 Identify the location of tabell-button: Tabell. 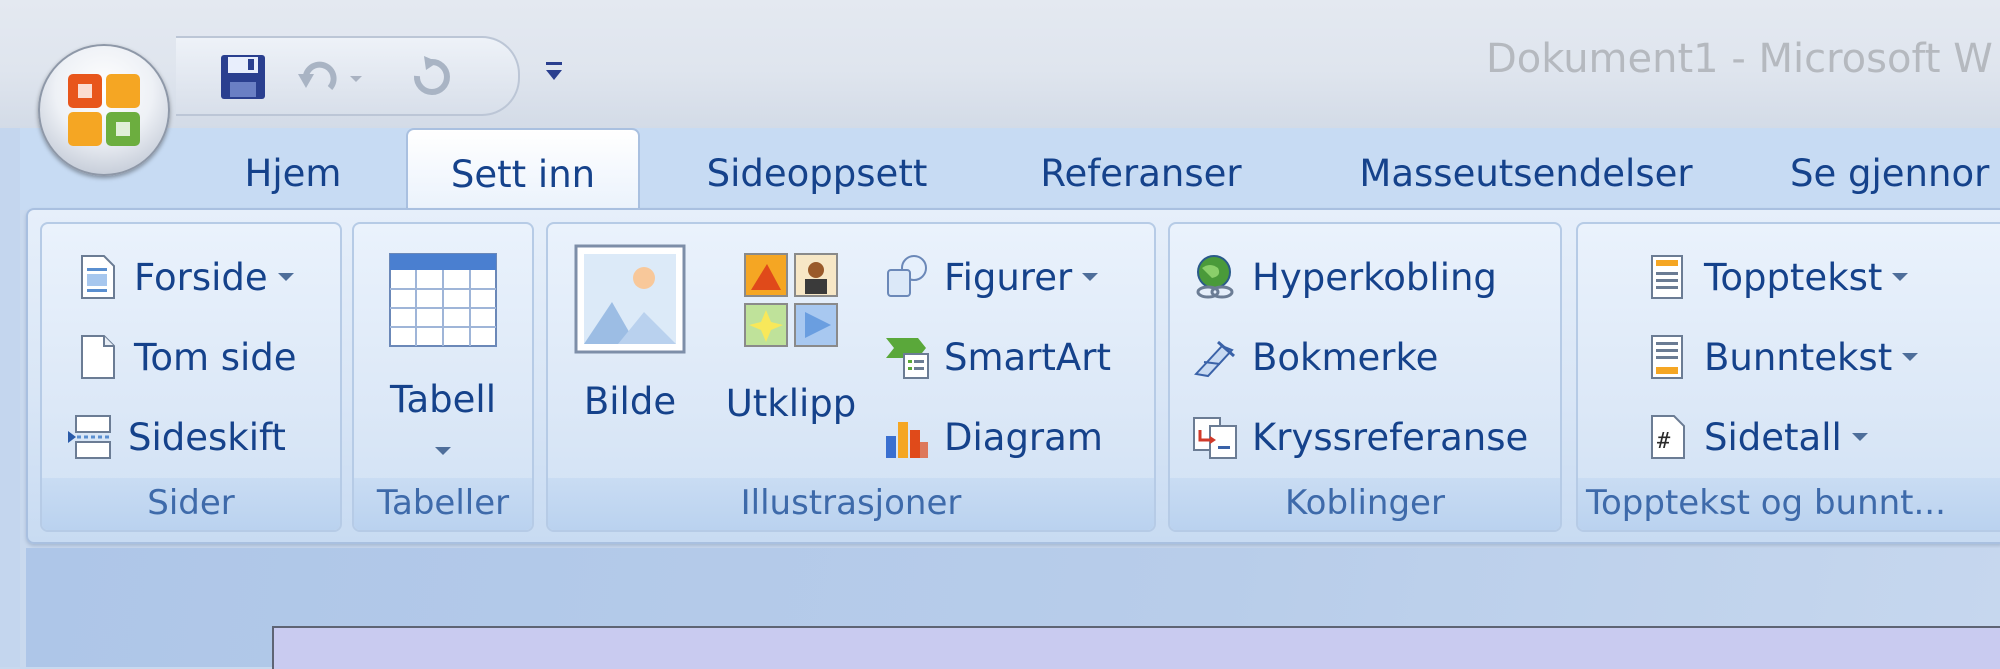
(443, 358).